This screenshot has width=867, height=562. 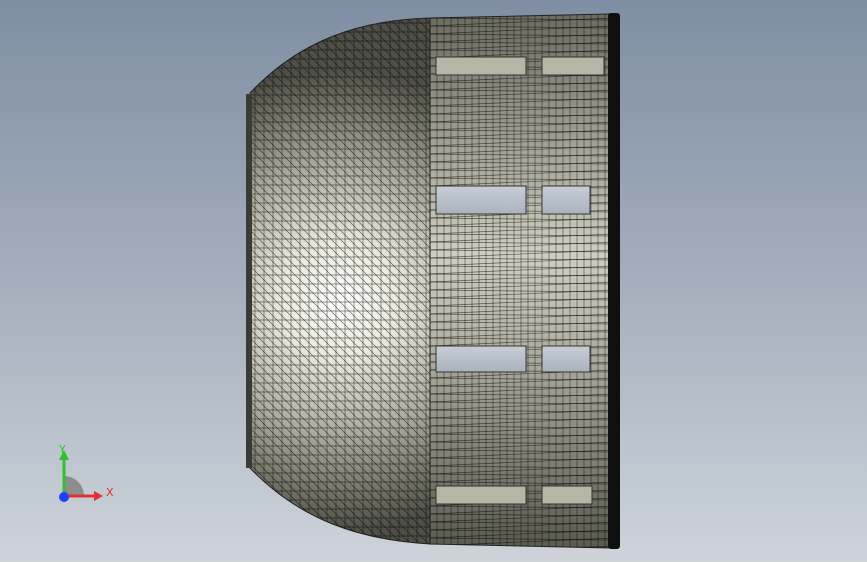 I want to click on x-axis-label: X, so click(x=110, y=492).